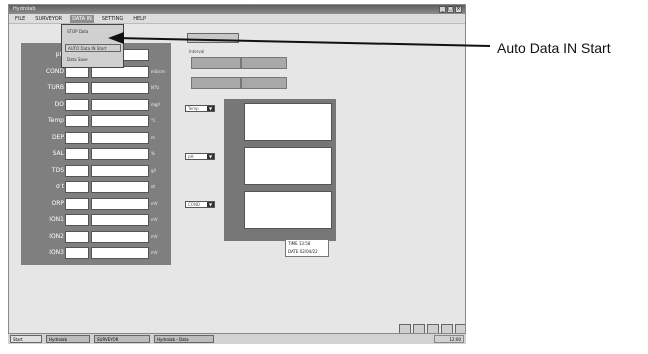 The image size is (648, 354). Describe the element at coordinates (303, 42) in the screenshot. I see `callout-line` at that location.